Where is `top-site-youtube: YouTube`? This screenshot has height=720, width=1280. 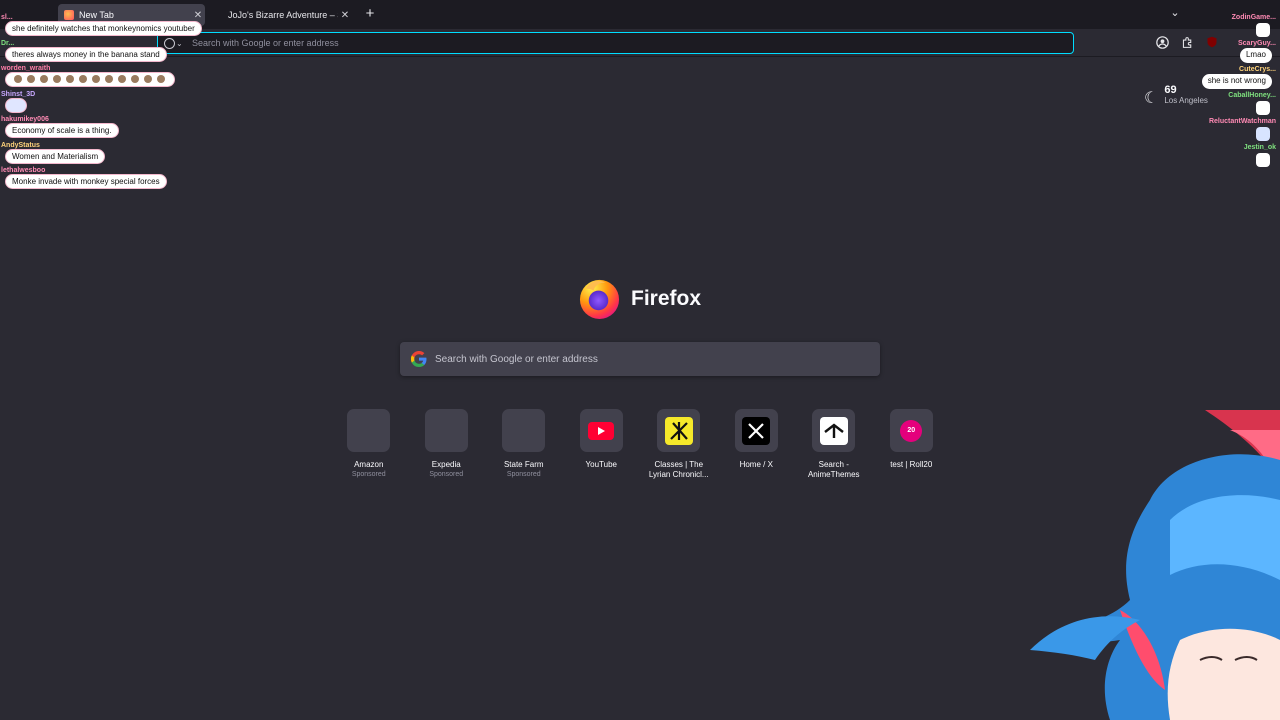 top-site-youtube: YouTube is located at coordinates (602, 444).